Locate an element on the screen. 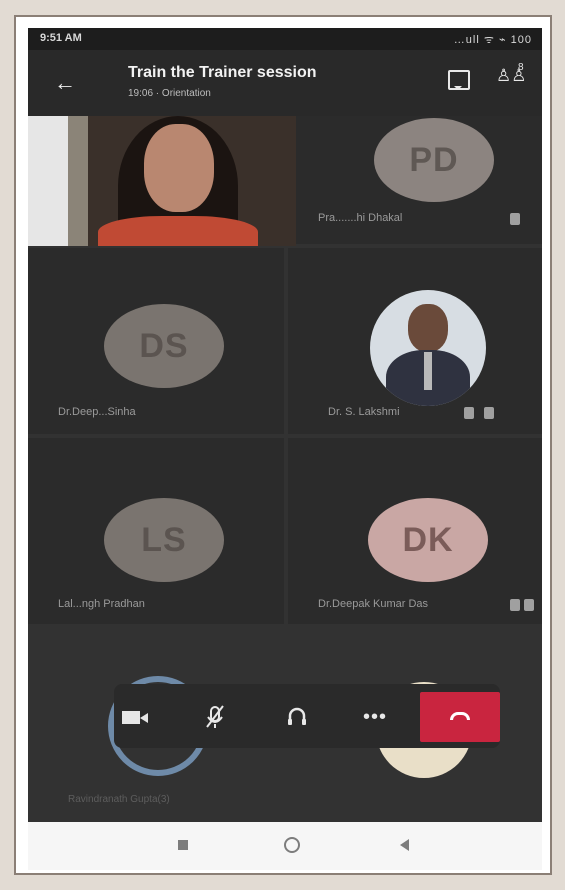 This screenshot has width=565, height=890. camera-off-button is located at coordinates (135, 717).